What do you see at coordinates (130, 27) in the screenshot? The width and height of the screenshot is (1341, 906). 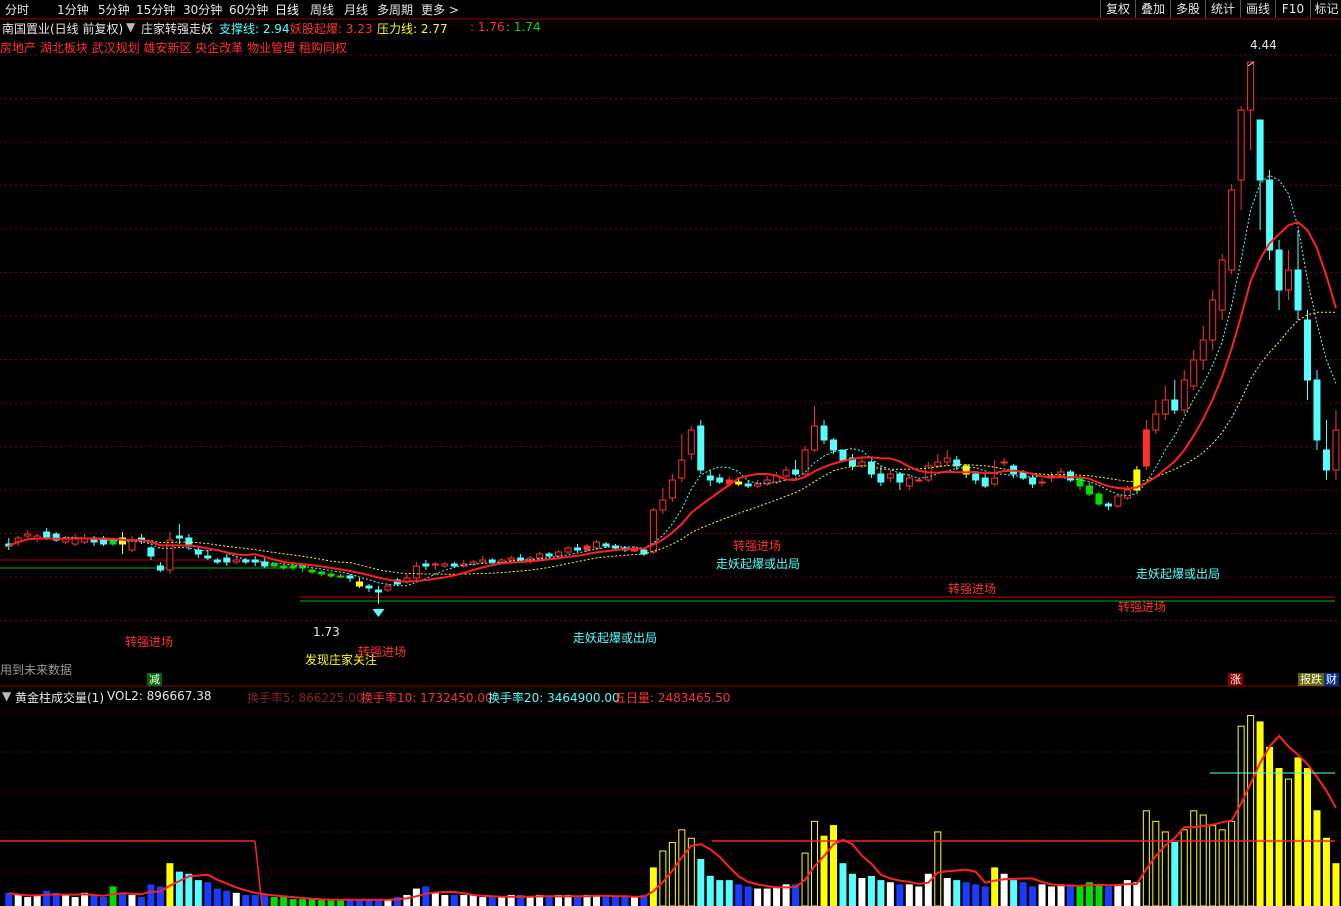 I see `indicator-dropdown-icon: ▼` at bounding box center [130, 27].